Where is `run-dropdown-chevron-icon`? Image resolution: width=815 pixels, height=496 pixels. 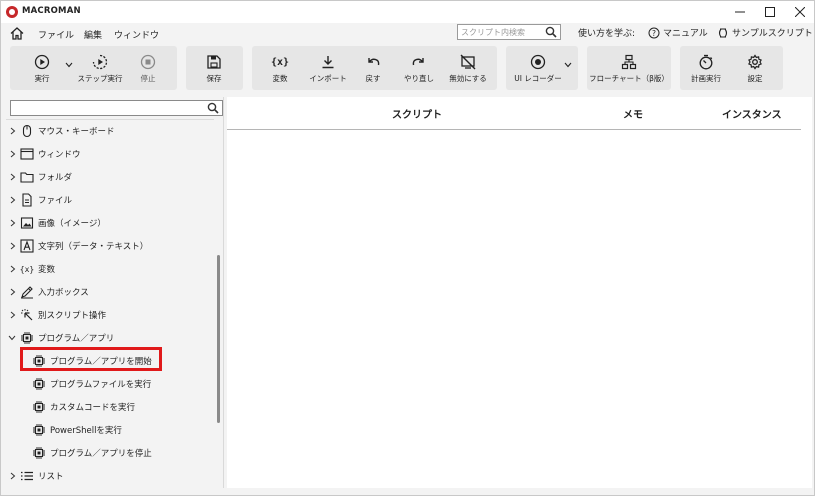 run-dropdown-chevron-icon is located at coordinates (69, 65).